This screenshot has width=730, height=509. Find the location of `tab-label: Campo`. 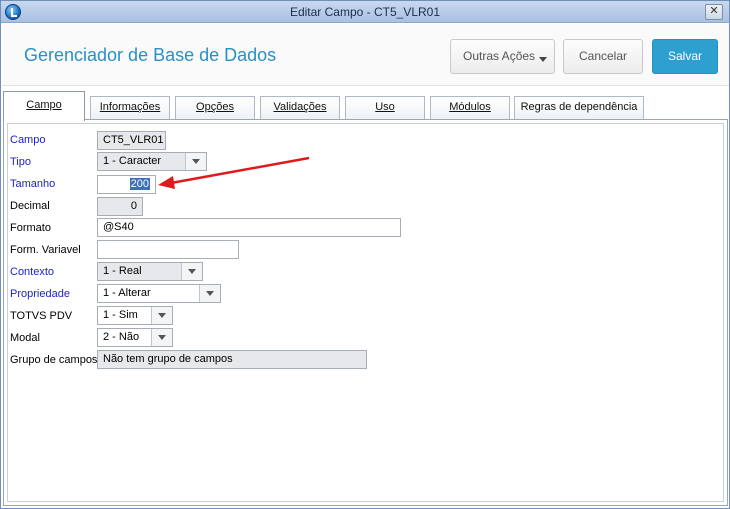

tab-label: Campo is located at coordinates (44, 105).